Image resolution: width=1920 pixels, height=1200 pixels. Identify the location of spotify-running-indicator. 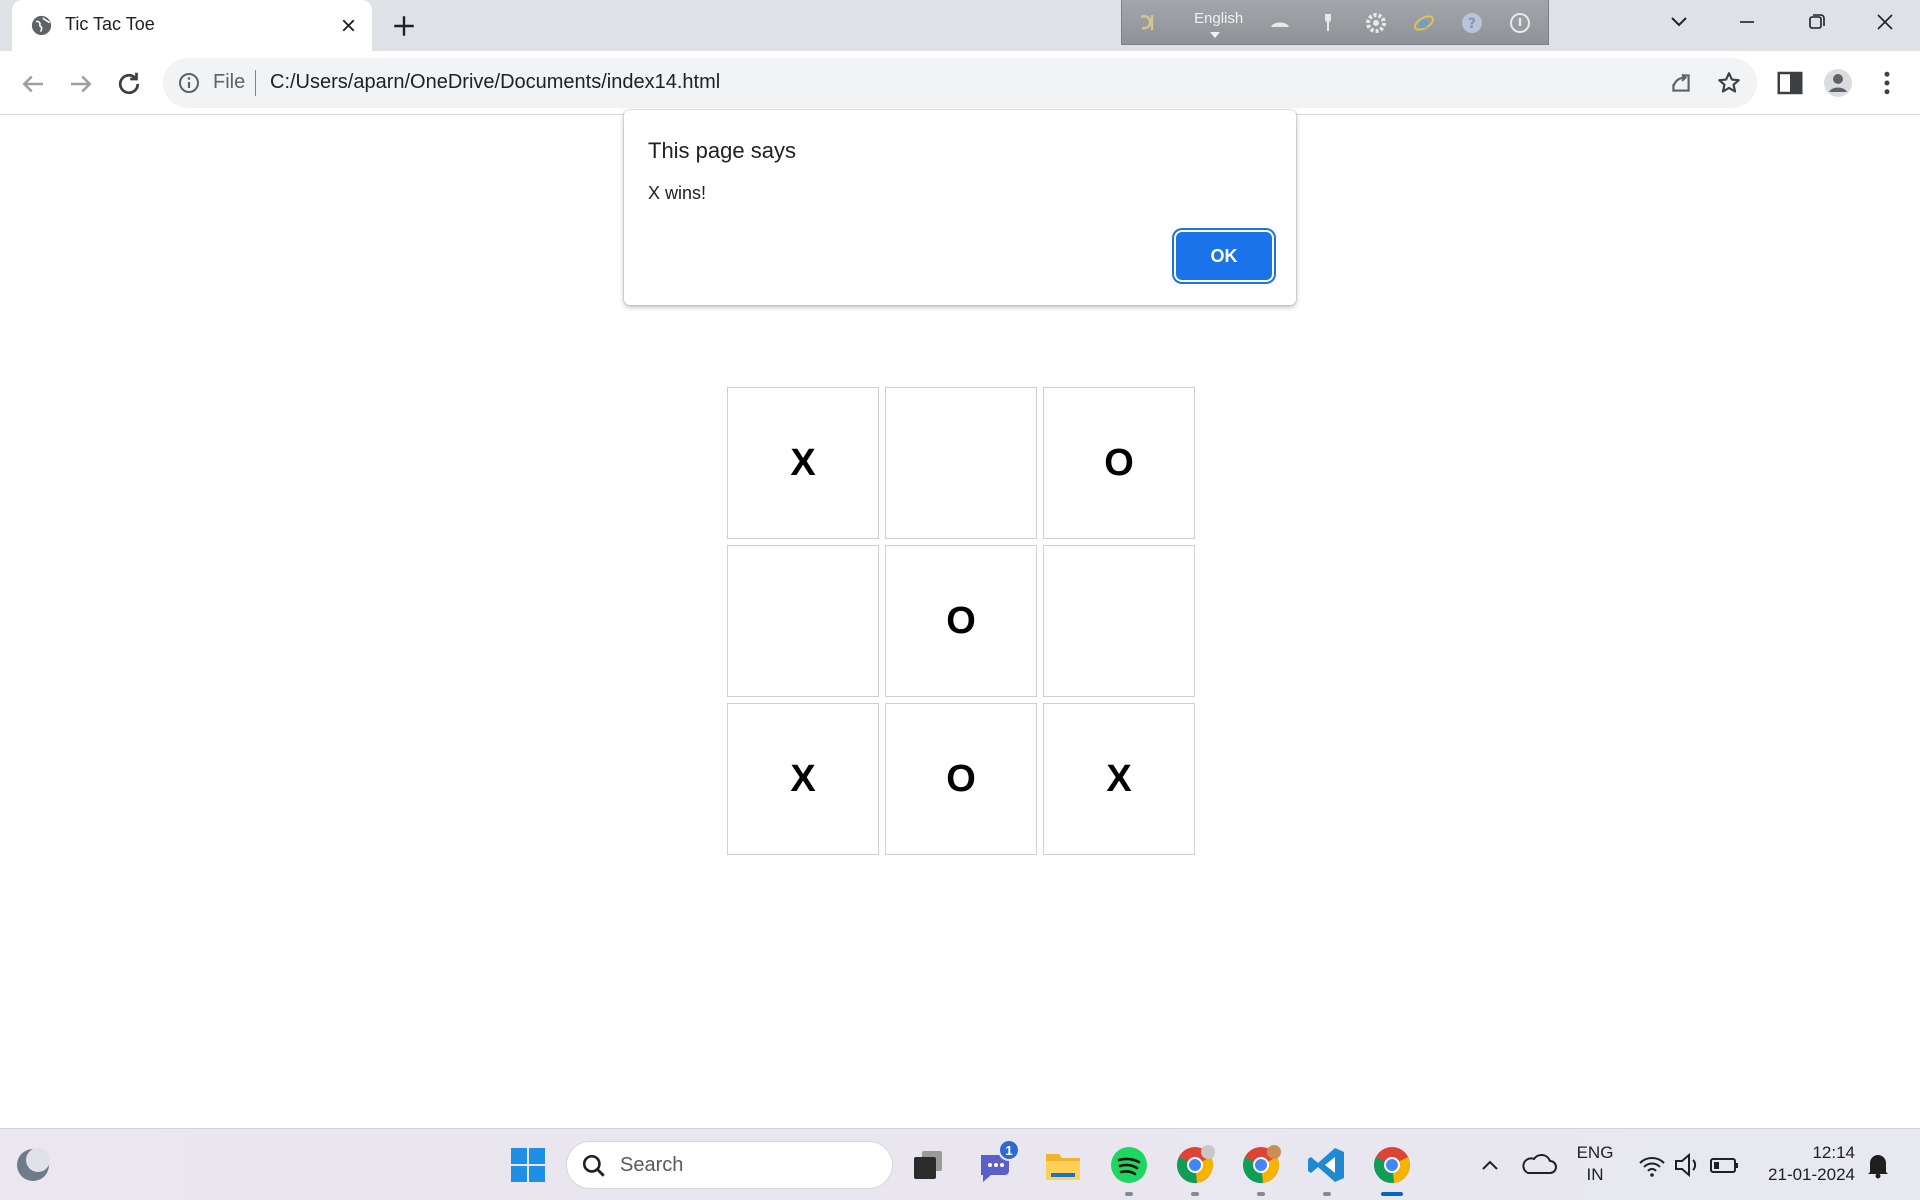
(1129, 1194).